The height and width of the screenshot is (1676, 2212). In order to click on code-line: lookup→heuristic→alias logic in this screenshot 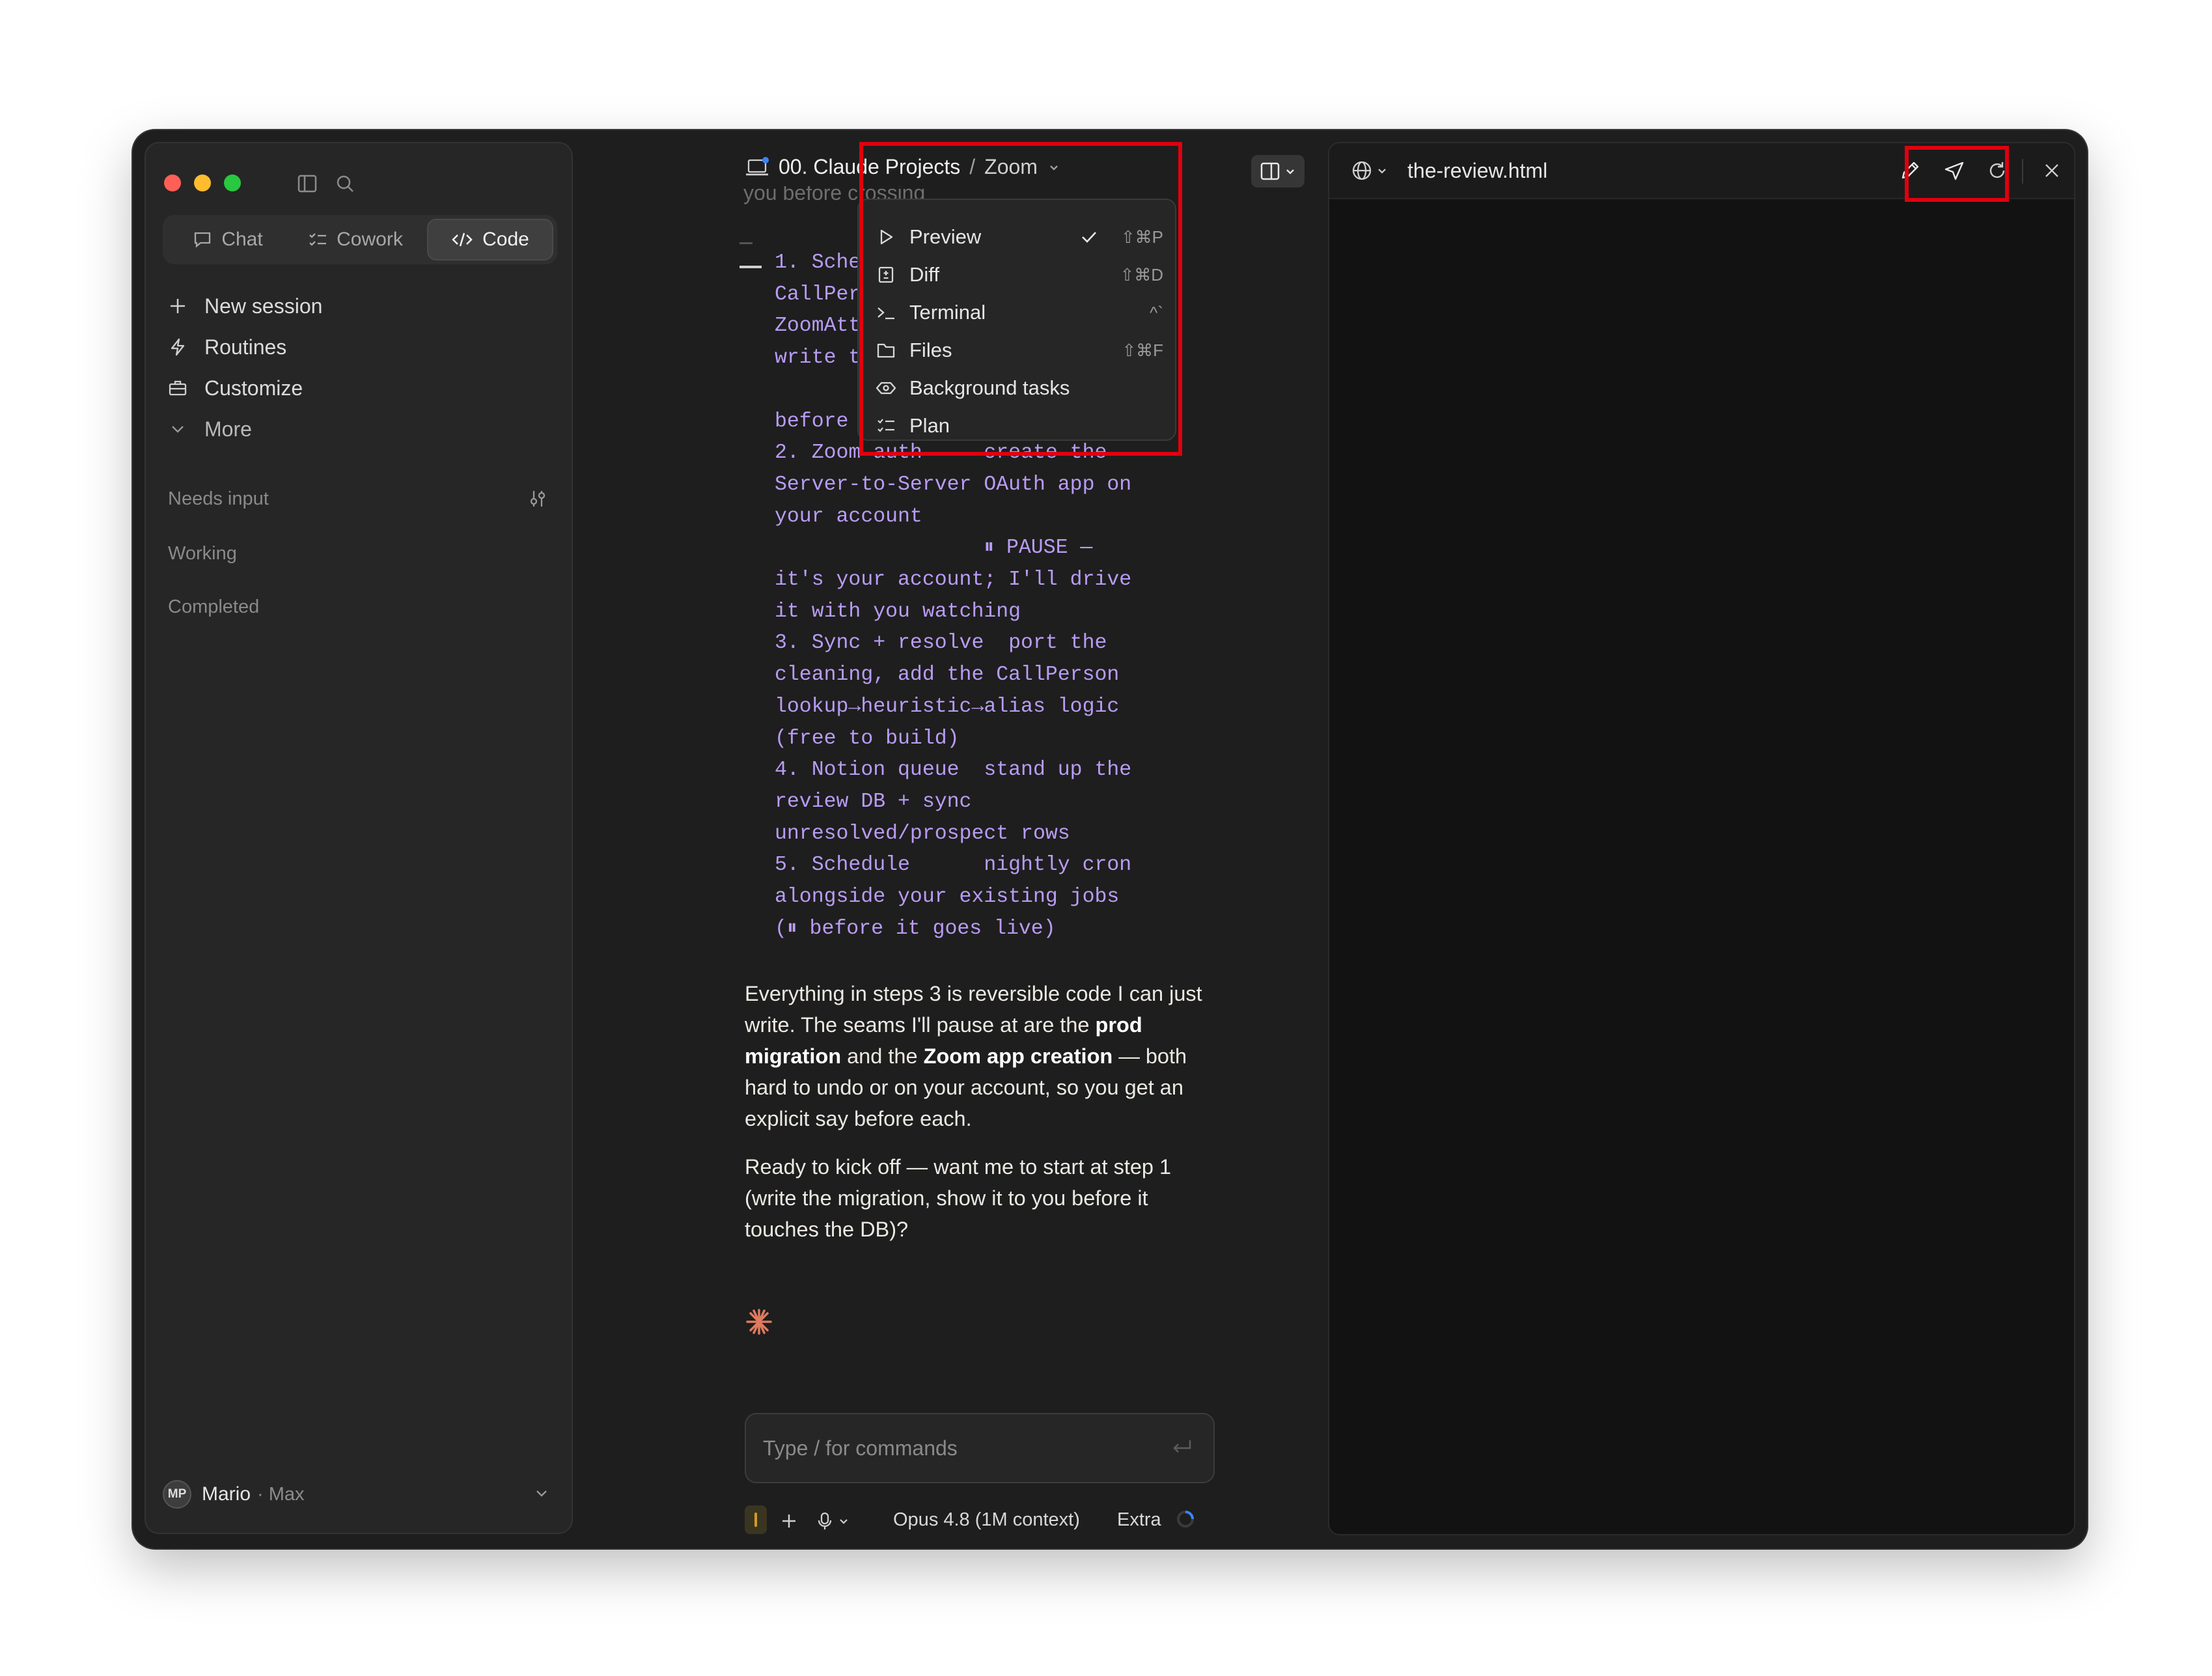, I will do `click(947, 706)`.